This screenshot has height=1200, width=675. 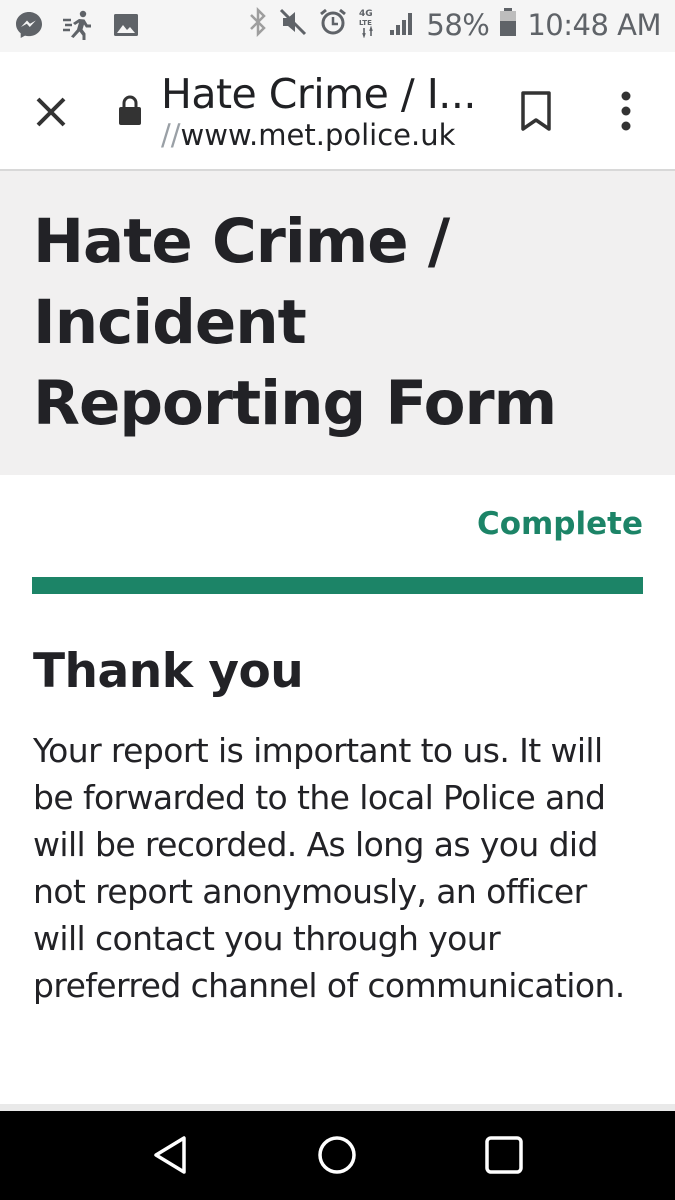 I want to click on confirmation-heading: Thank you, so click(x=168, y=671).